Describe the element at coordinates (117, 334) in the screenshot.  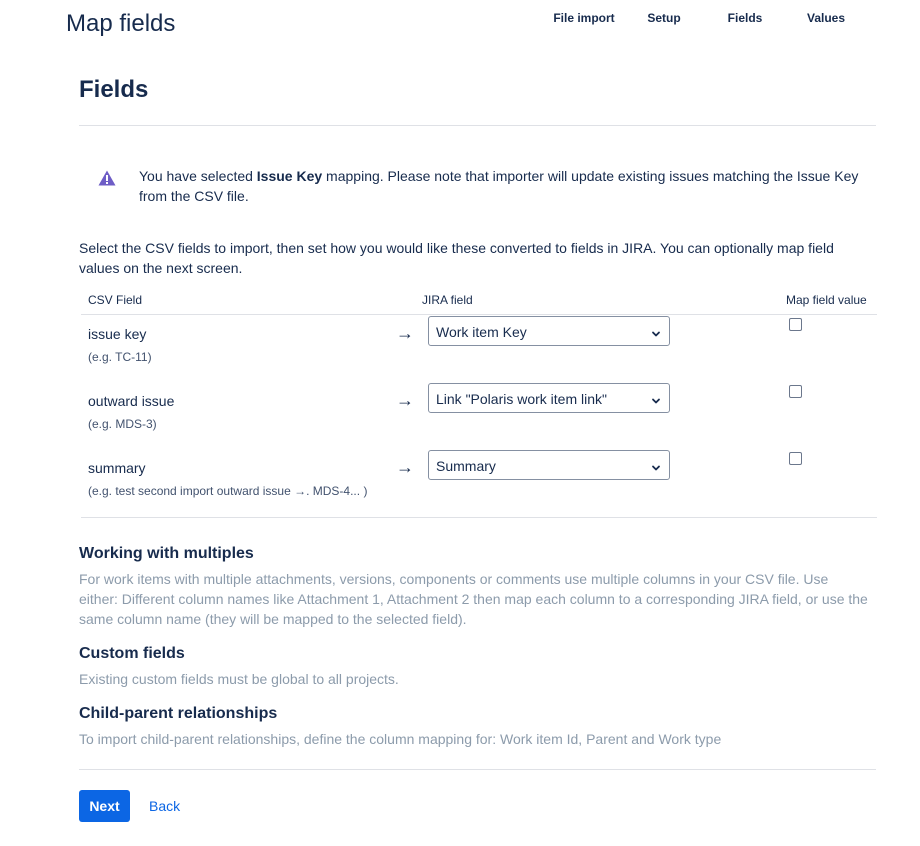
I see `csv-field-name: issue key` at that location.